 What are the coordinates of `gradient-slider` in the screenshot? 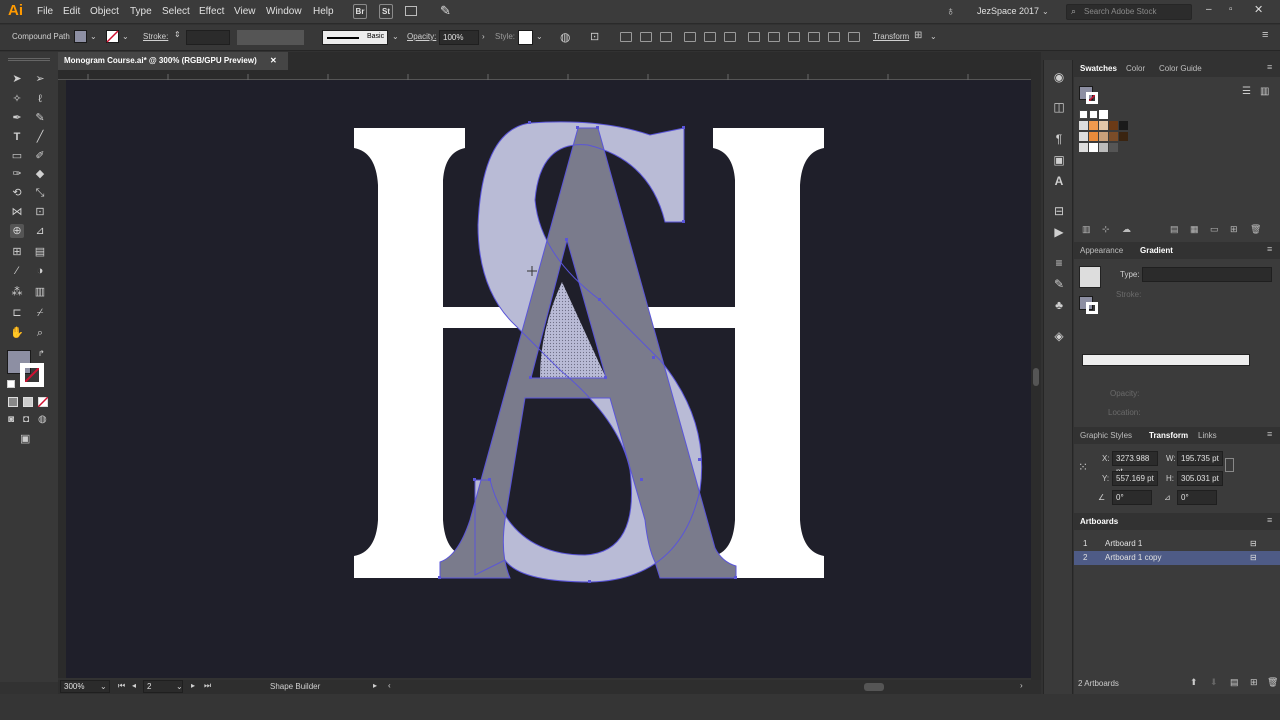 It's located at (1166, 360).